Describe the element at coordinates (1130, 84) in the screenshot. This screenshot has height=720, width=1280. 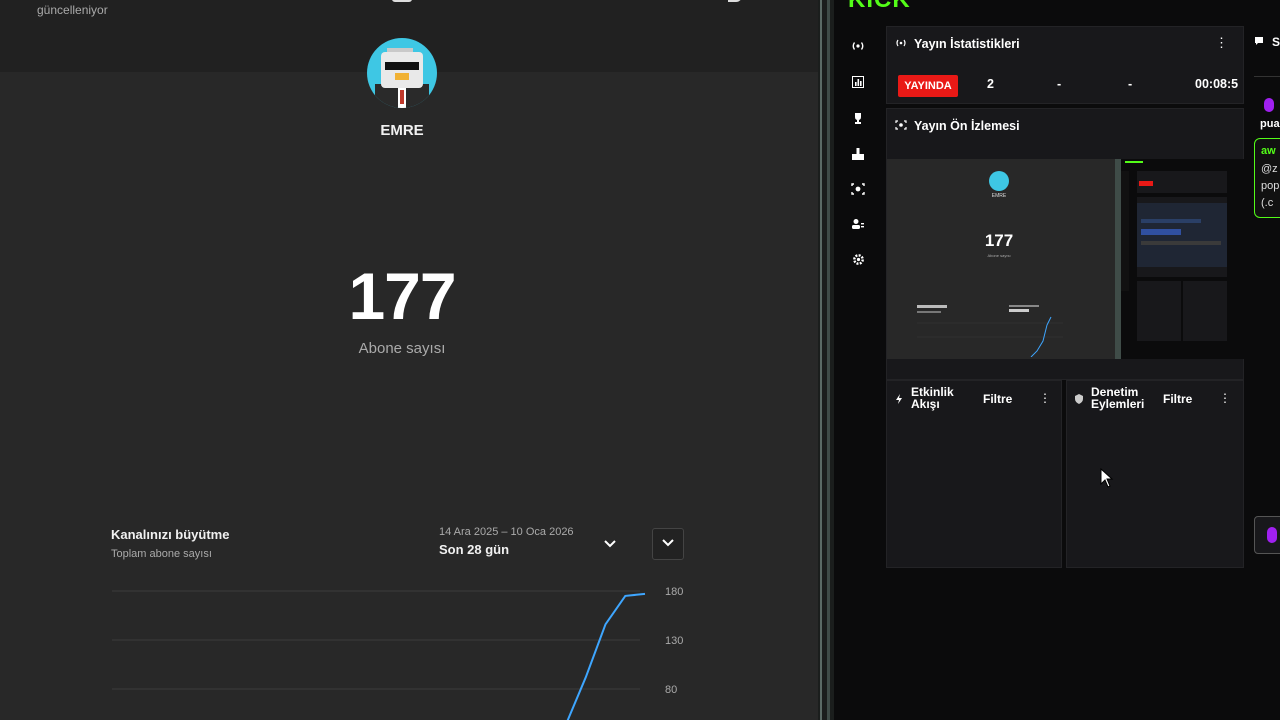
I see `stat-value-b: -` at that location.